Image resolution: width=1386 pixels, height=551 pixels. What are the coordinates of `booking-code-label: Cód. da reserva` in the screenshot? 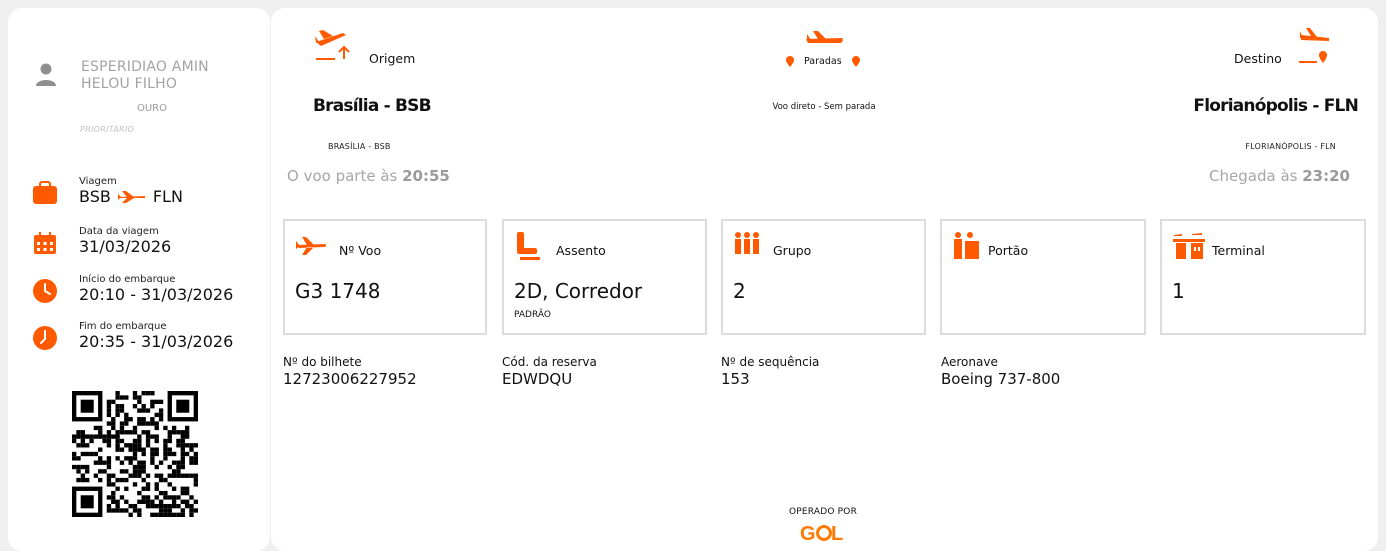 It's located at (549, 362).